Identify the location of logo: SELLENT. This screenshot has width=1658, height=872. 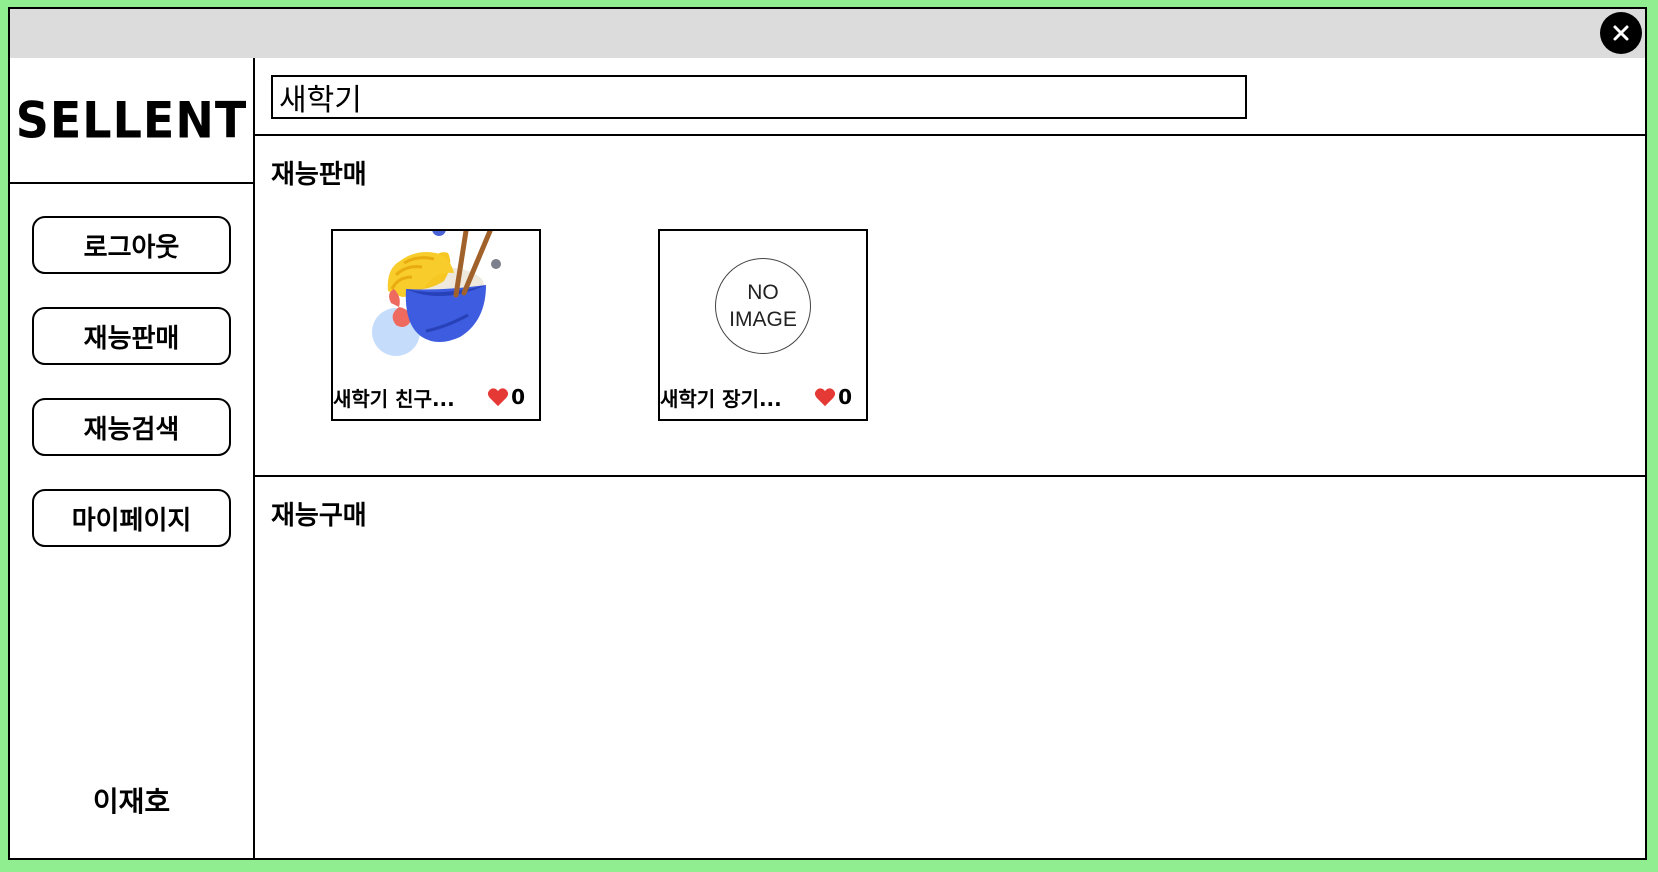
(131, 120).